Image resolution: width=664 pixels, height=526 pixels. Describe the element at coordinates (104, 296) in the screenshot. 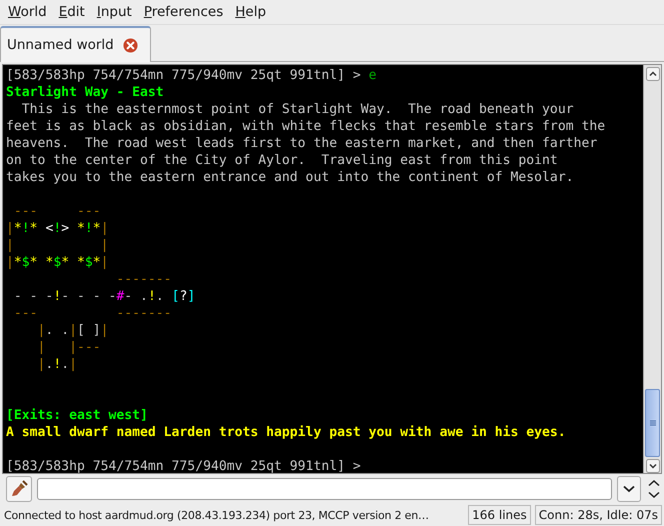

I see `terminal-line: - - -!- - - -#- .!. [?]` at that location.